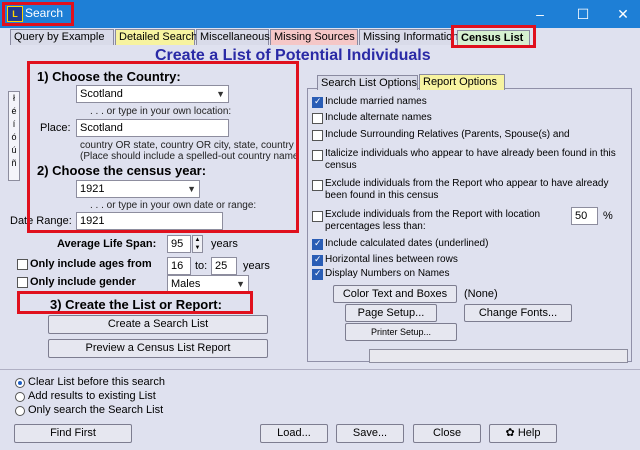 This screenshot has width=640, height=450. Describe the element at coordinates (317, 260) in the screenshot. I see `opt-horizontal-lines-checkbox` at that location.